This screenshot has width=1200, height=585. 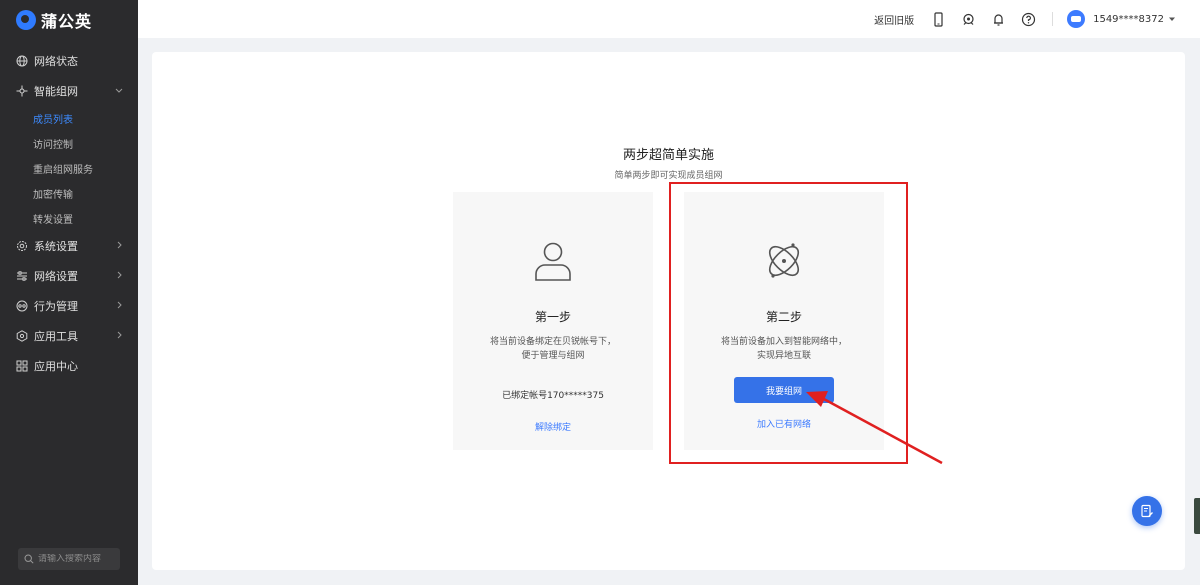 What do you see at coordinates (69, 168) in the screenshot?
I see `sidebar-subitem-restart-service: 重启组网服务` at bounding box center [69, 168].